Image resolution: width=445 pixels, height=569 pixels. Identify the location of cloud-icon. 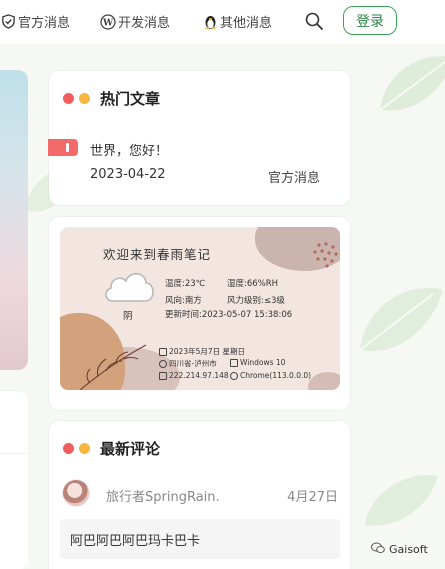
(129, 289).